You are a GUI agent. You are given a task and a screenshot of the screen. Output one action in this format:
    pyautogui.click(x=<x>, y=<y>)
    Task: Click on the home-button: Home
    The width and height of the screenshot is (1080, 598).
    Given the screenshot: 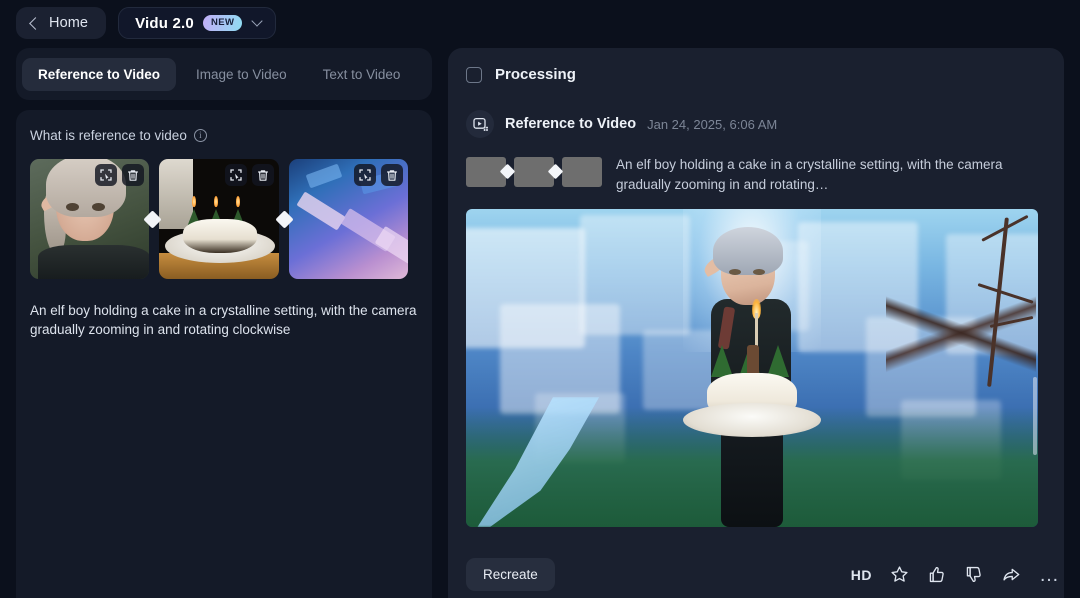 What is the action you would take?
    pyautogui.click(x=61, y=23)
    